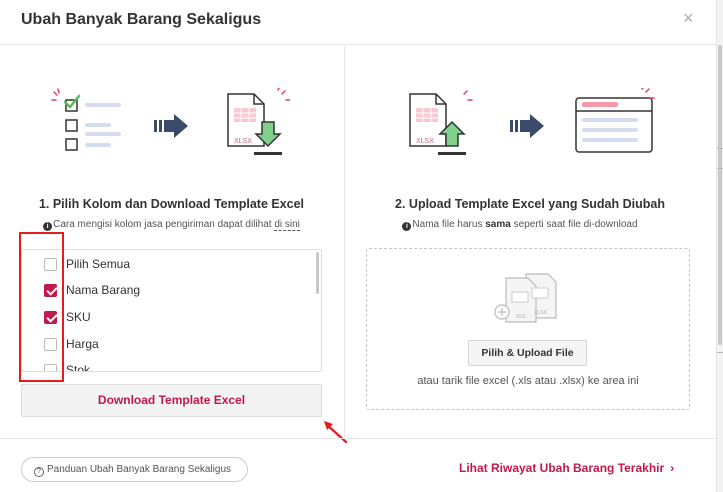 The image size is (723, 492). Describe the element at coordinates (720, 195) in the screenshot. I see `page-scrollbar-thumb` at that location.